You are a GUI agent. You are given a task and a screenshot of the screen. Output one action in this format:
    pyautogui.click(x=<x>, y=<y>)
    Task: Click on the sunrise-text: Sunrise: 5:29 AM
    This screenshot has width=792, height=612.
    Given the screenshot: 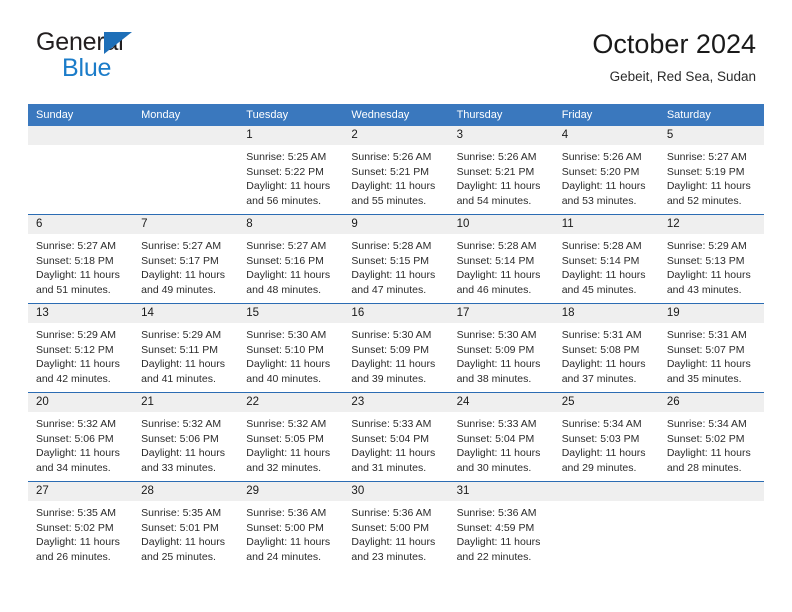 What is the action you would take?
    pyautogui.click(x=181, y=335)
    